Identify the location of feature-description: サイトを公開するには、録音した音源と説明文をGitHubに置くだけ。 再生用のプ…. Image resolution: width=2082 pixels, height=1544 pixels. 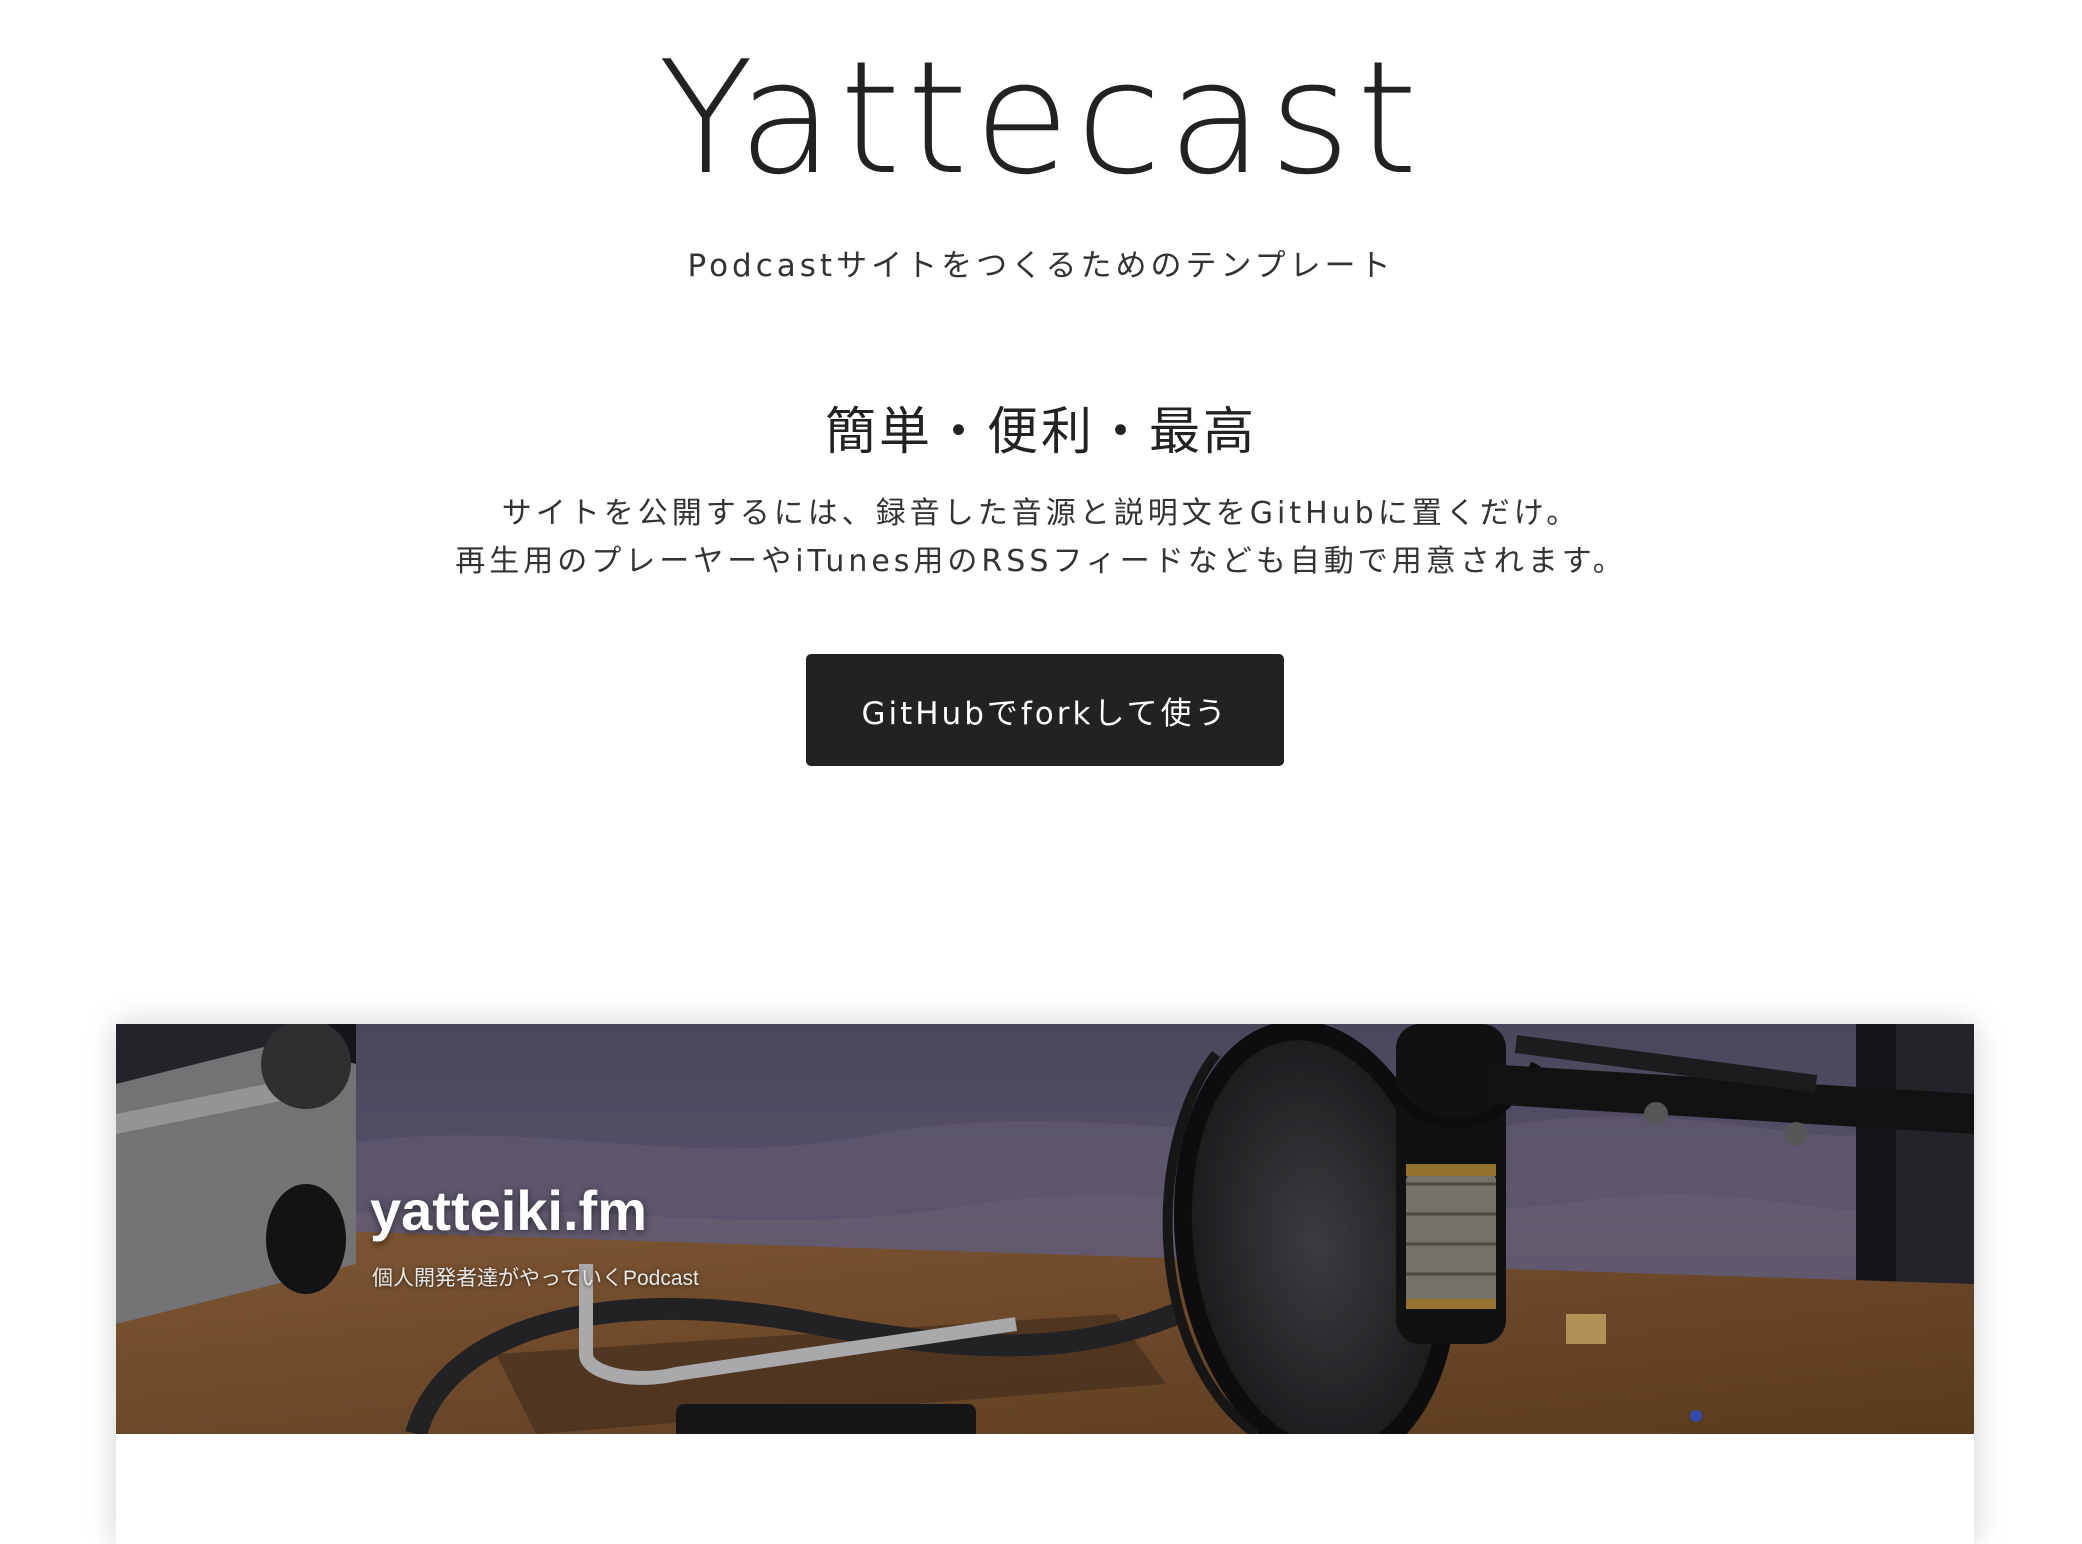
(1041, 538).